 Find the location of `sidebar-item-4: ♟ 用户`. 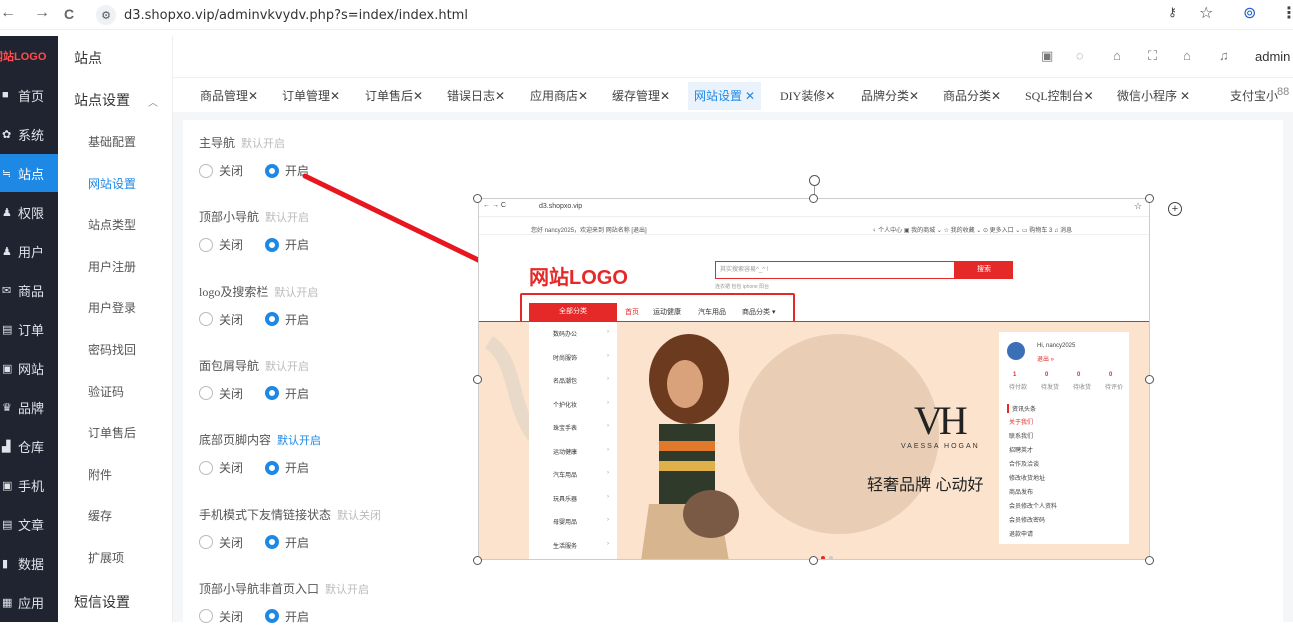

sidebar-item-4: ♟ 用户 is located at coordinates (29, 251).